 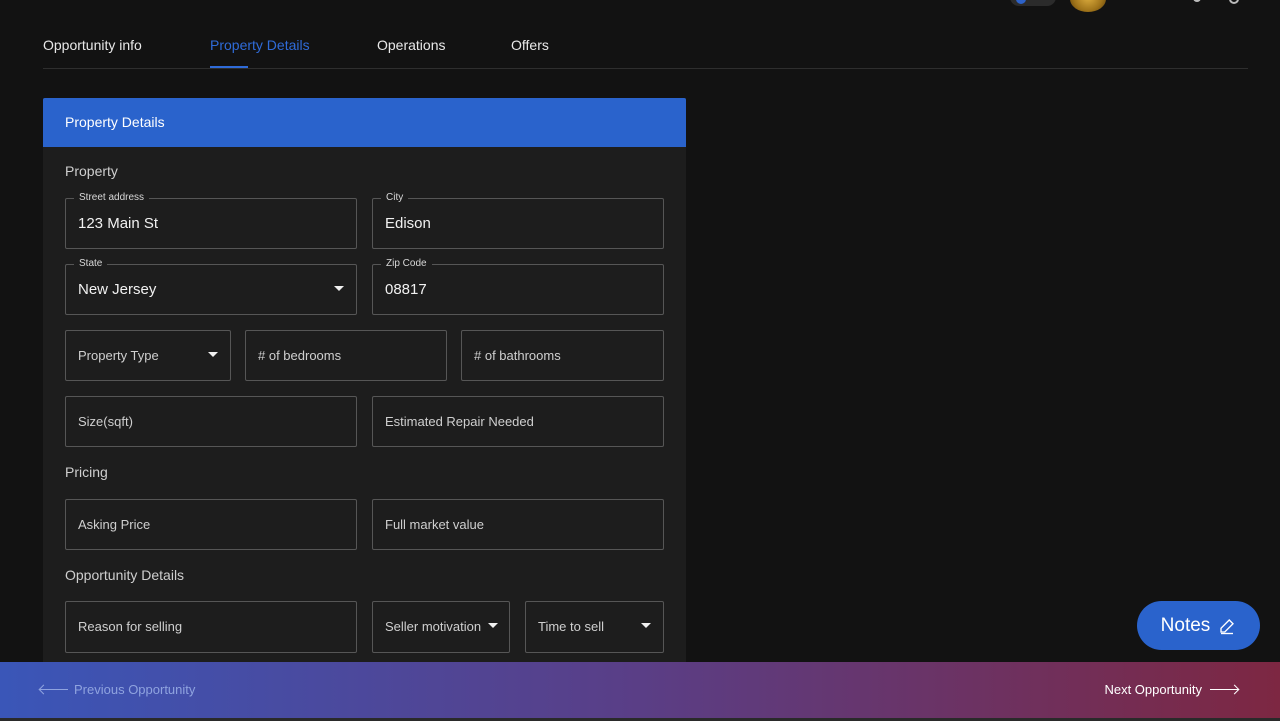 What do you see at coordinates (562, 355) in the screenshot?
I see `bathrooms-field: # of bathrooms` at bounding box center [562, 355].